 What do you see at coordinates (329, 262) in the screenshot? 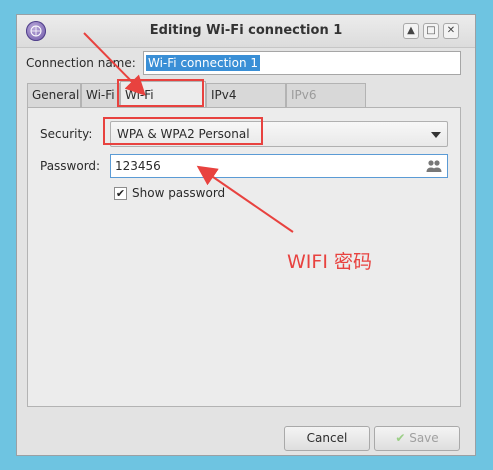
I see `annotation-text: WIFI 密码` at bounding box center [329, 262].